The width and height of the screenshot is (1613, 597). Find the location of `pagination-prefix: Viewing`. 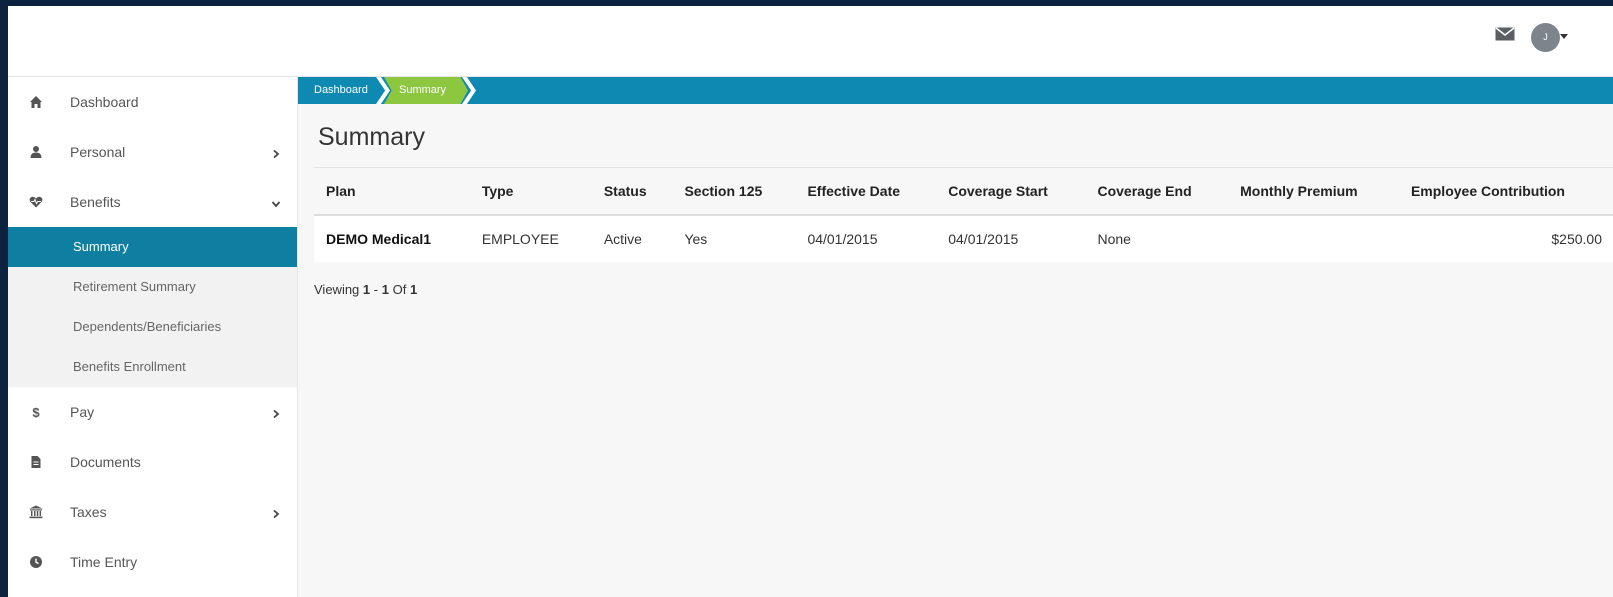

pagination-prefix: Viewing is located at coordinates (337, 289).